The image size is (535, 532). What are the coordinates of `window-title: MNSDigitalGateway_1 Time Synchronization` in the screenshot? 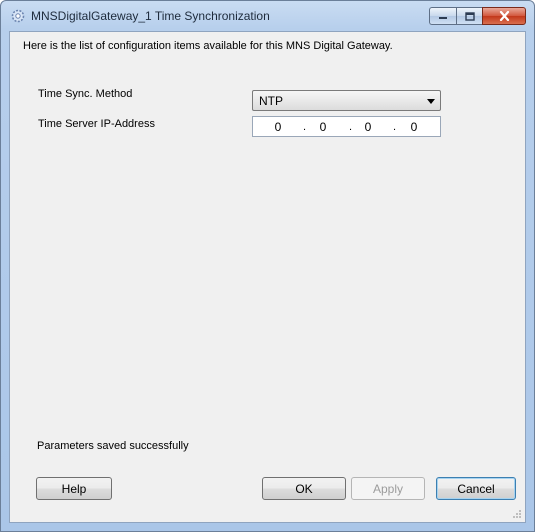 It's located at (150, 16).